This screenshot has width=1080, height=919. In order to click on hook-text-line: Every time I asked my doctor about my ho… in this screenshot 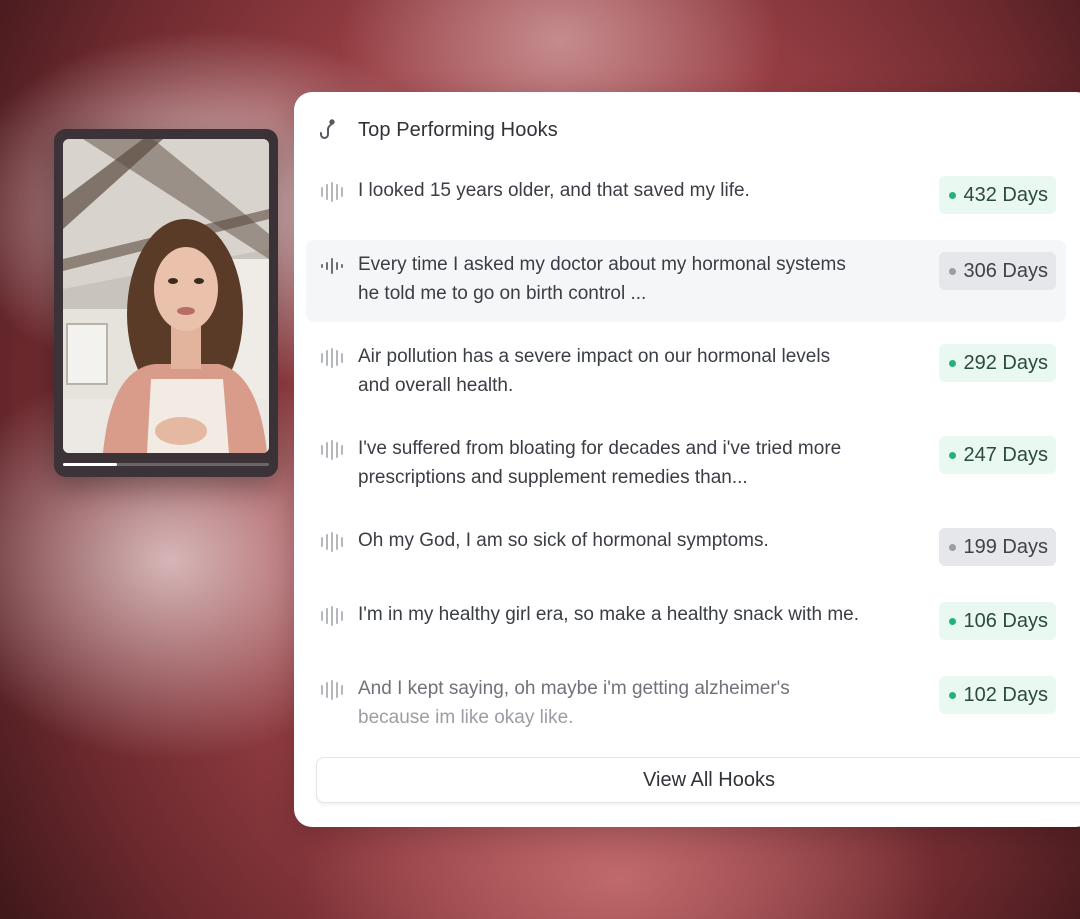, I will do `click(602, 264)`.